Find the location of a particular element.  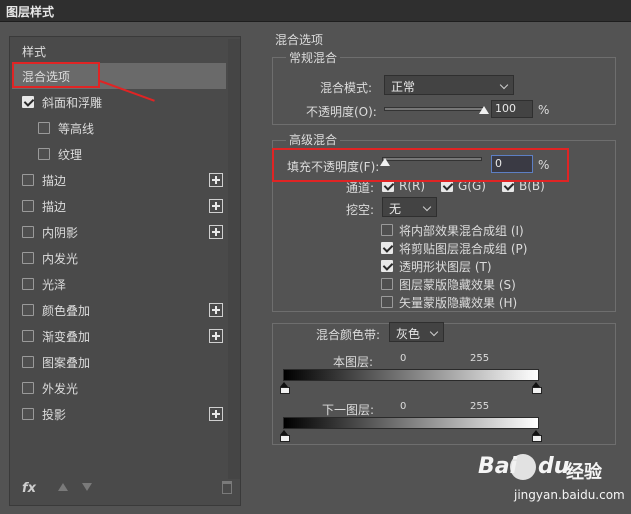

style-item-label: 纹理 is located at coordinates (70, 155).